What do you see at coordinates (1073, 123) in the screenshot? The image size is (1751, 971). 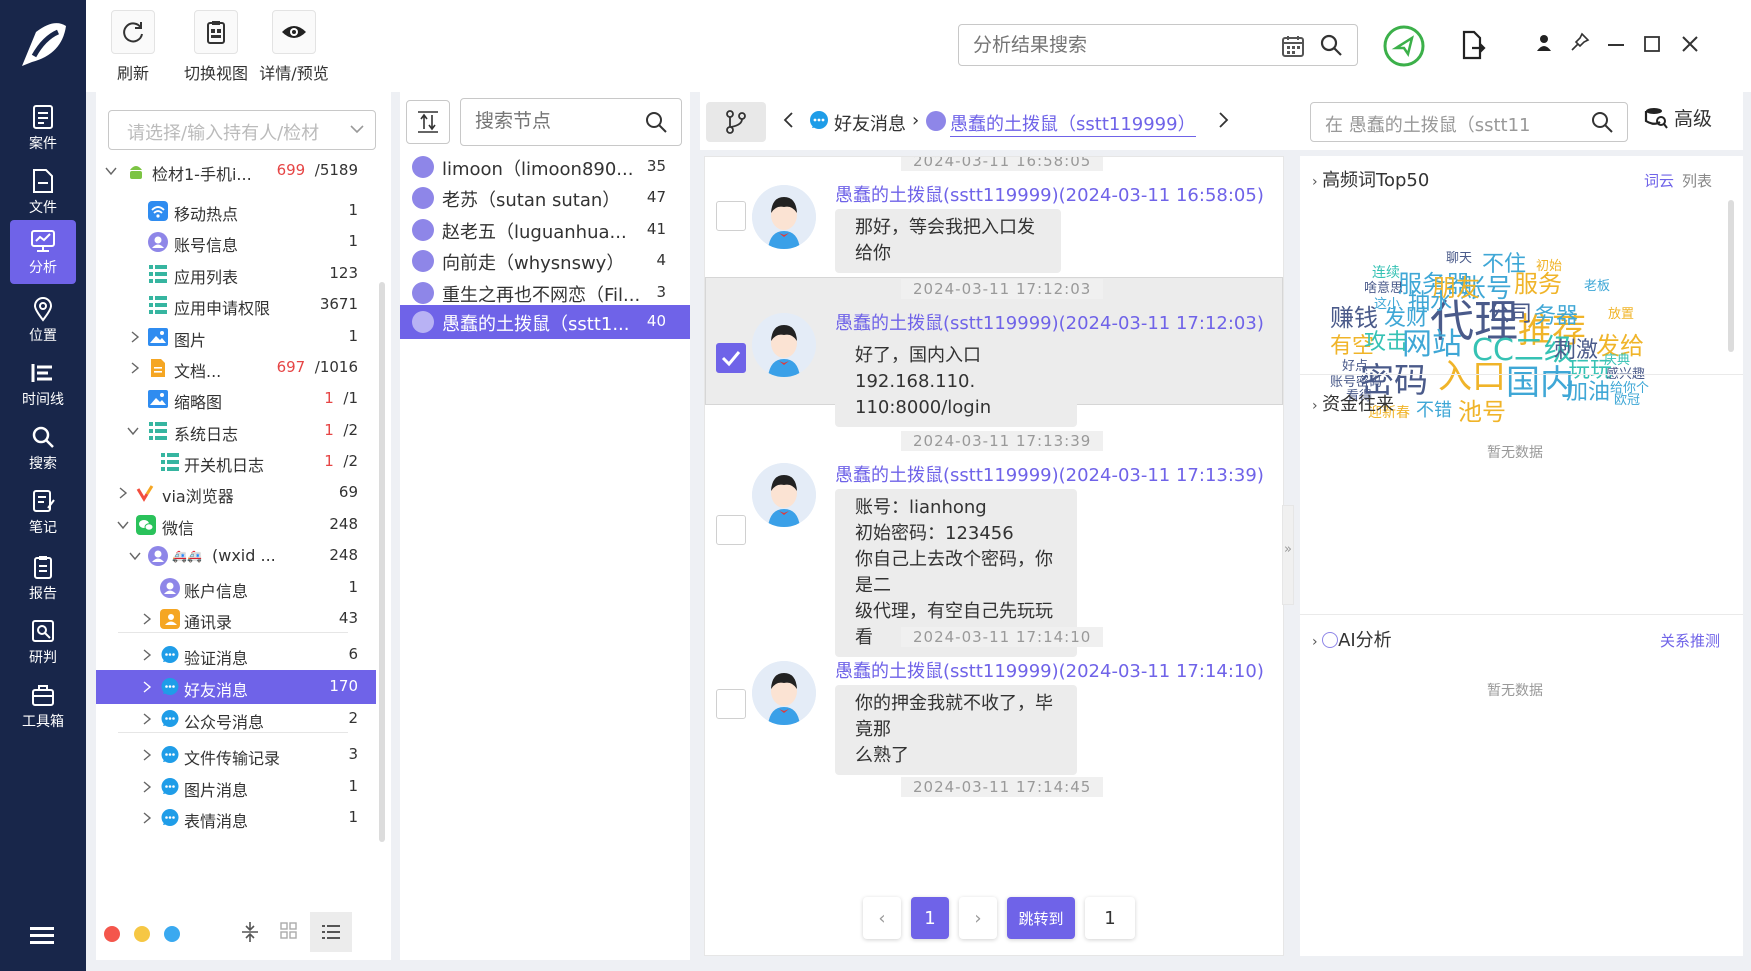 I see `breadcrumb-contact: 愚蠢的土拨鼠（sstt119999）` at bounding box center [1073, 123].